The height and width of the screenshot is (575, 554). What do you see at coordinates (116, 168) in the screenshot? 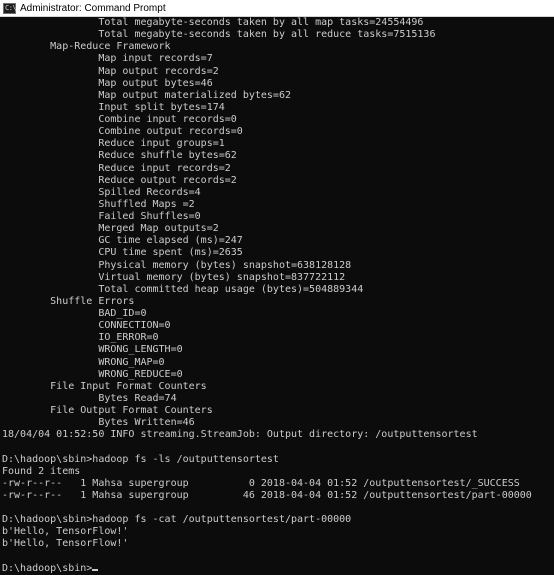
I see `console-line: Reduce input records=2` at bounding box center [116, 168].